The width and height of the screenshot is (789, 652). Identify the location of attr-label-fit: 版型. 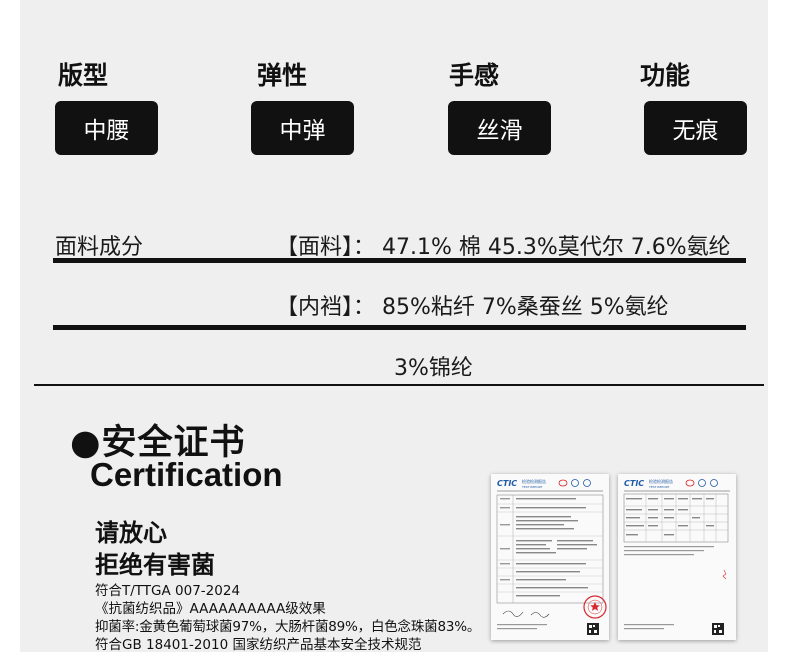
(83, 75).